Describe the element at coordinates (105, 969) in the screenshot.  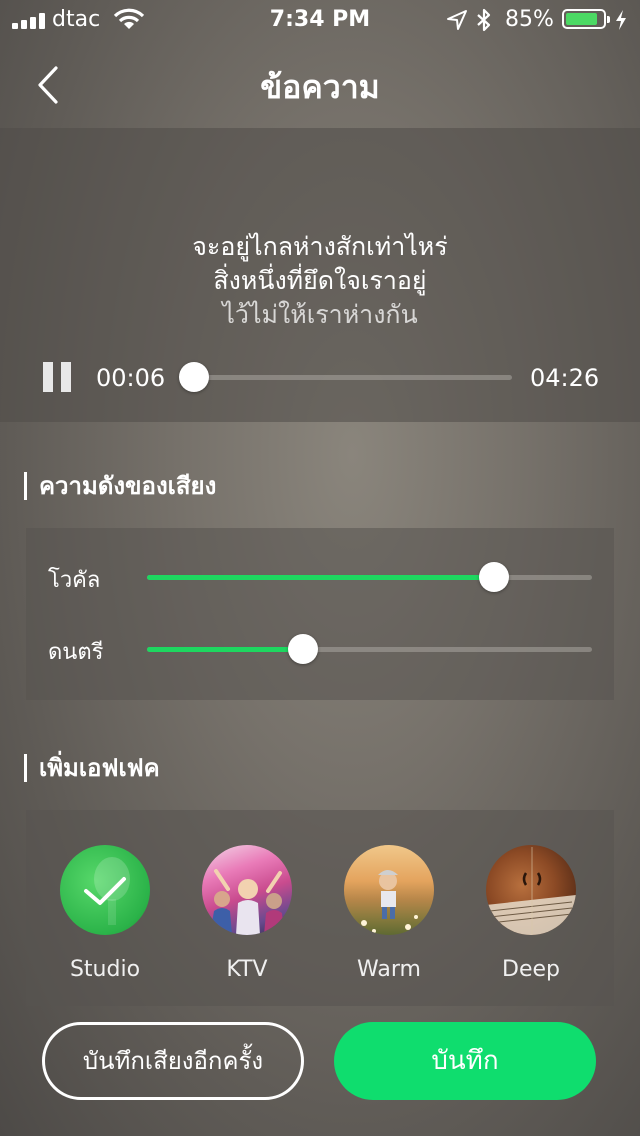
I see `effect-label: Studio` at that location.